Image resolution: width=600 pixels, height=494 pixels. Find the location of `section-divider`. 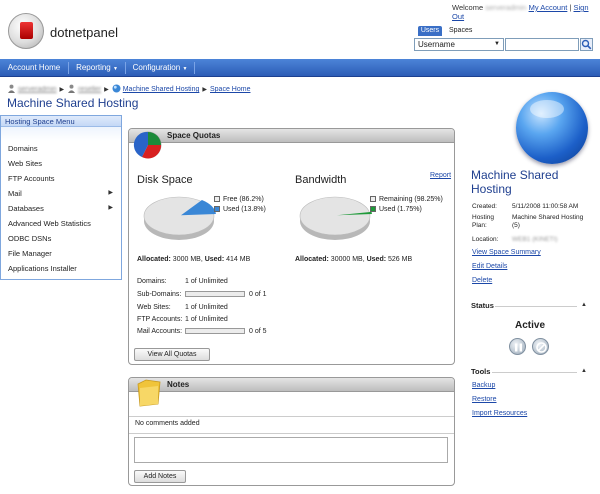

section-divider is located at coordinates (536, 306).